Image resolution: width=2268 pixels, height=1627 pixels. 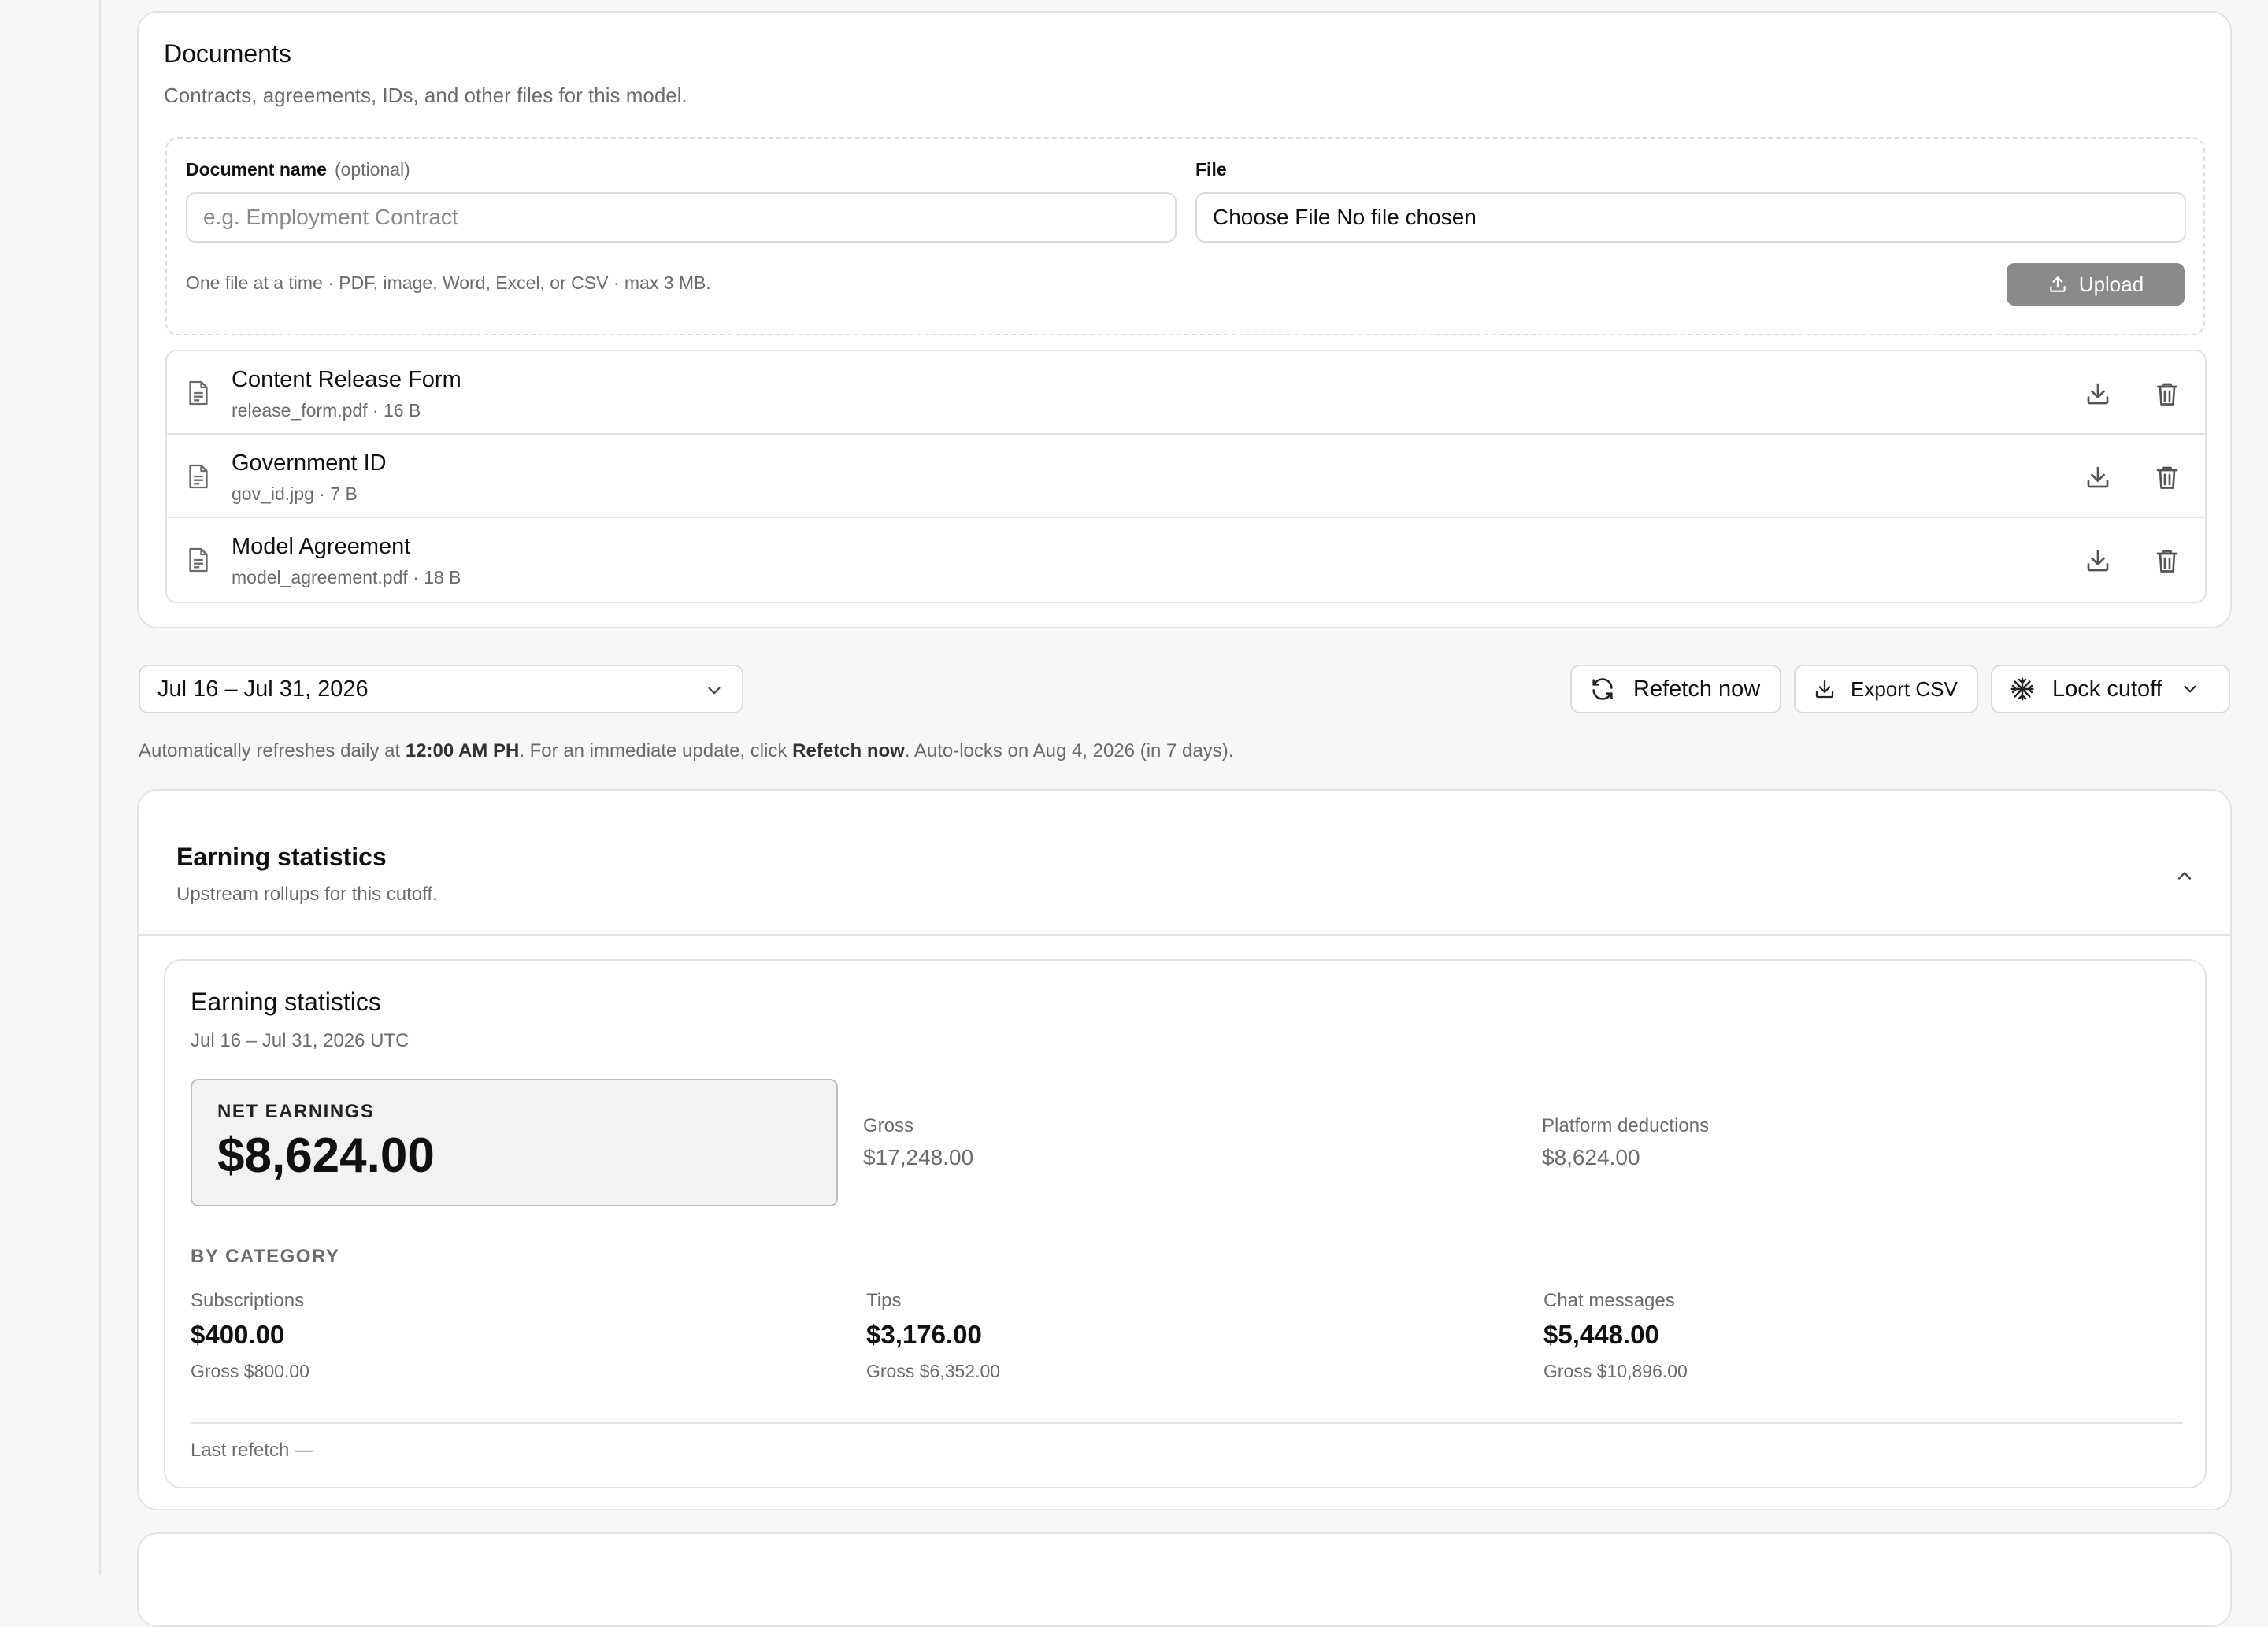 I want to click on optional-tag: (optional), so click(x=372, y=170).